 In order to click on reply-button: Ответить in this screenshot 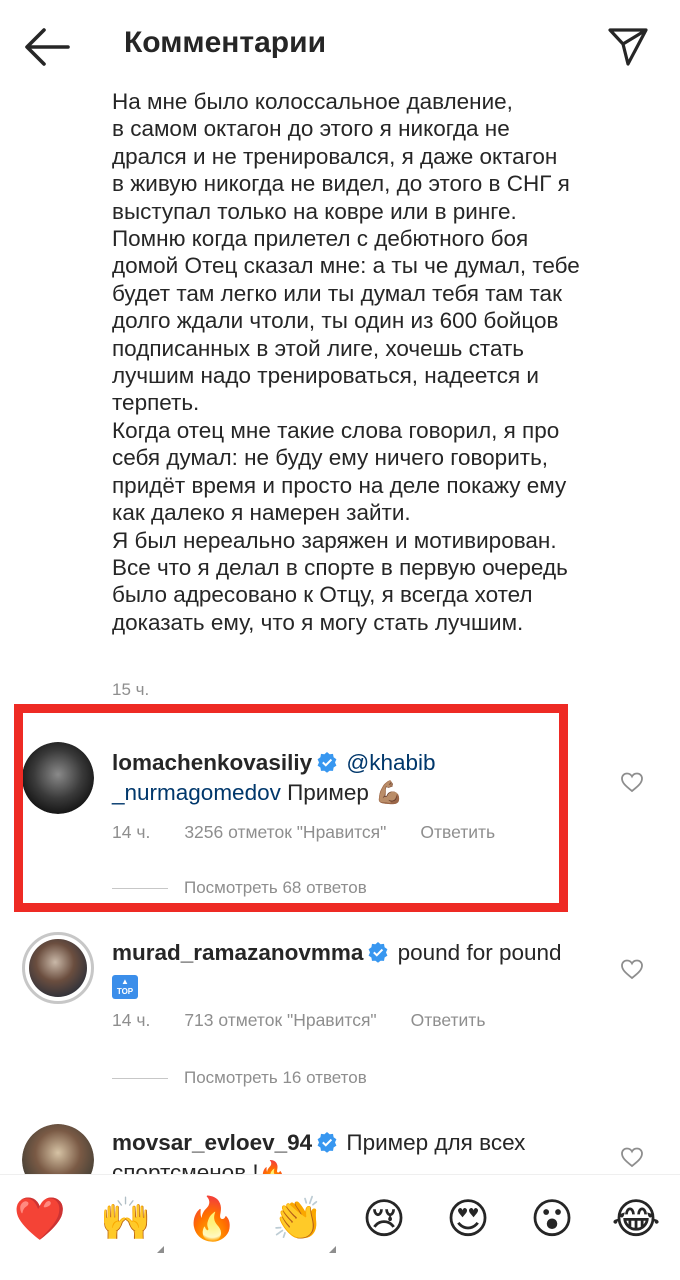, I will do `click(448, 1020)`.